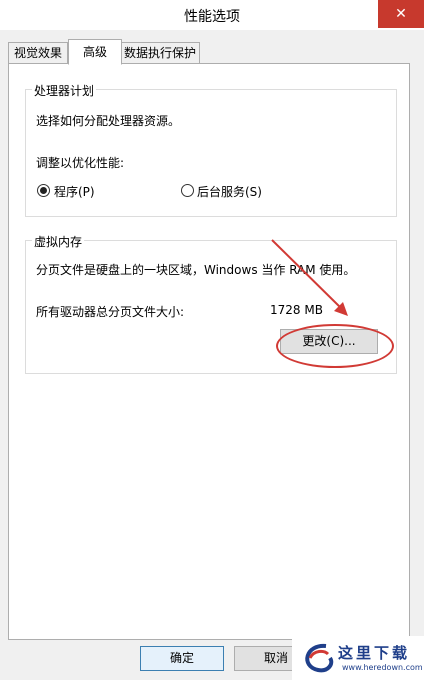 This screenshot has width=424, height=680. What do you see at coordinates (319, 658) in the screenshot?
I see `watermark-logo-icon` at bounding box center [319, 658].